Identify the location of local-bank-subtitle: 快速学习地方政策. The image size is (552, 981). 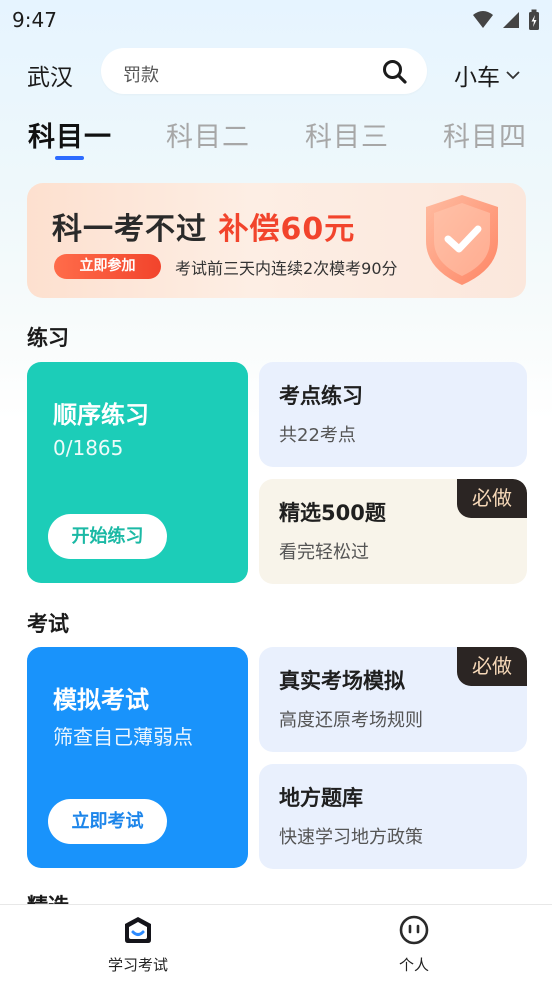
(351, 837).